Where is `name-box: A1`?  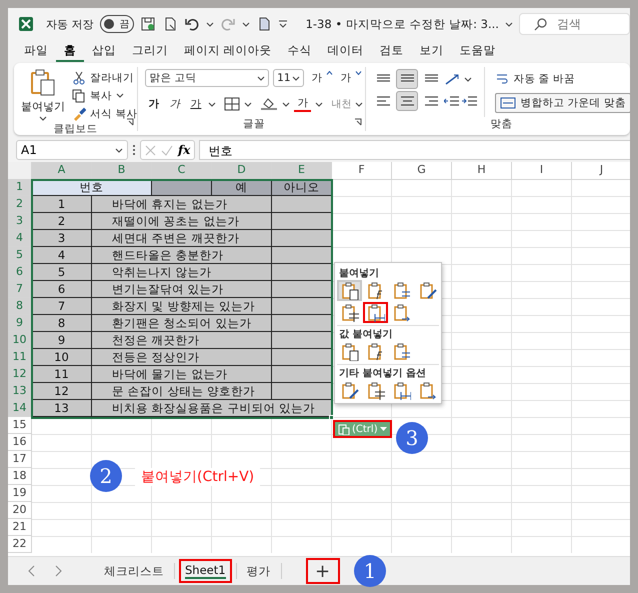
name-box: A1 is located at coordinates (72, 150).